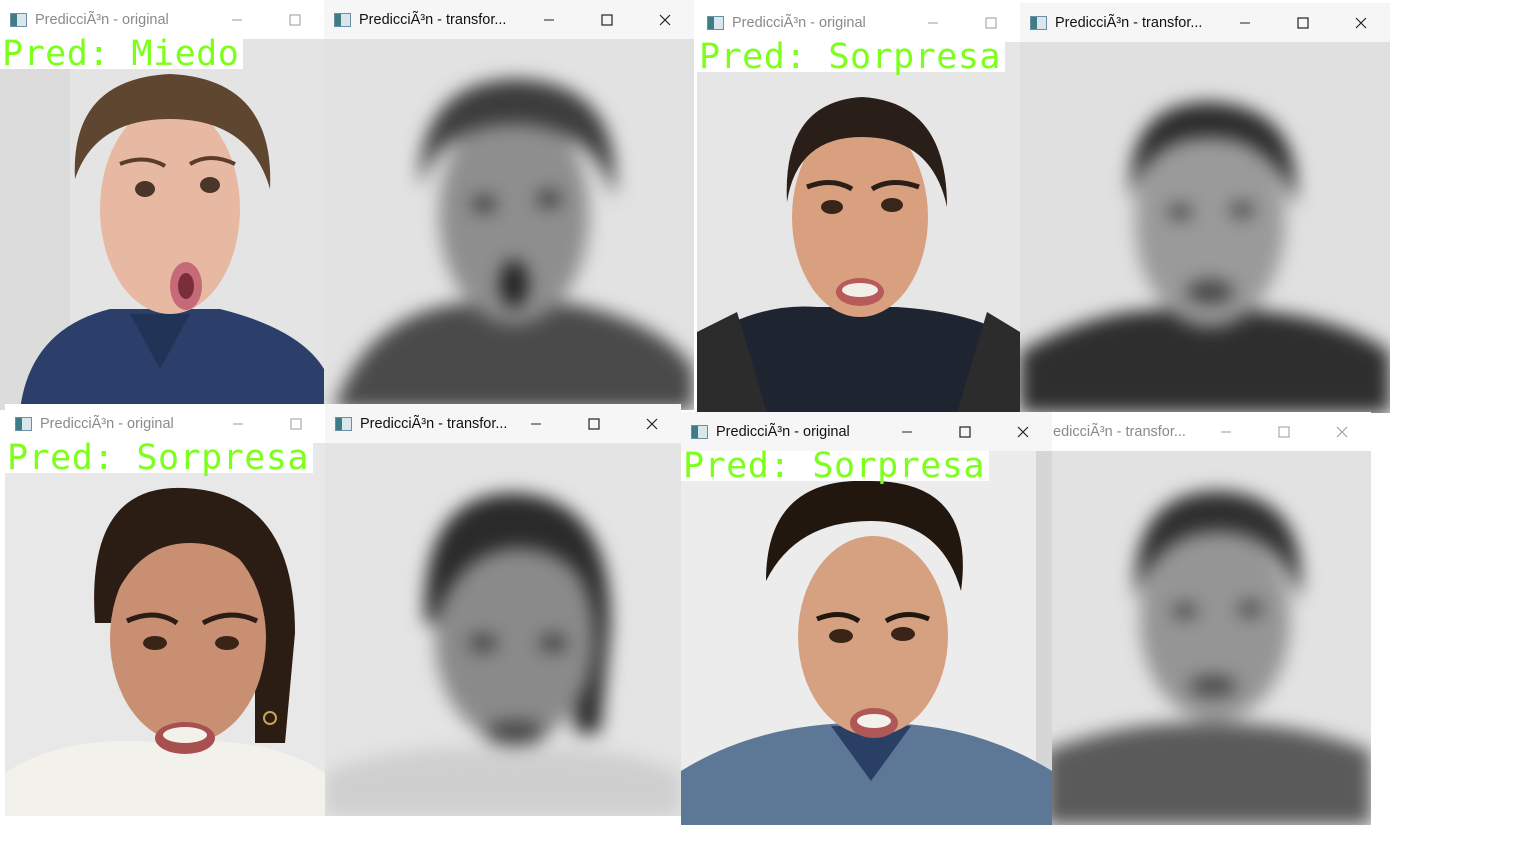 Image resolution: width=1536 pixels, height=864 pixels. I want to click on window-original-1: PredicciÃ³n - original Pred: Miedo, so click(162, 205).